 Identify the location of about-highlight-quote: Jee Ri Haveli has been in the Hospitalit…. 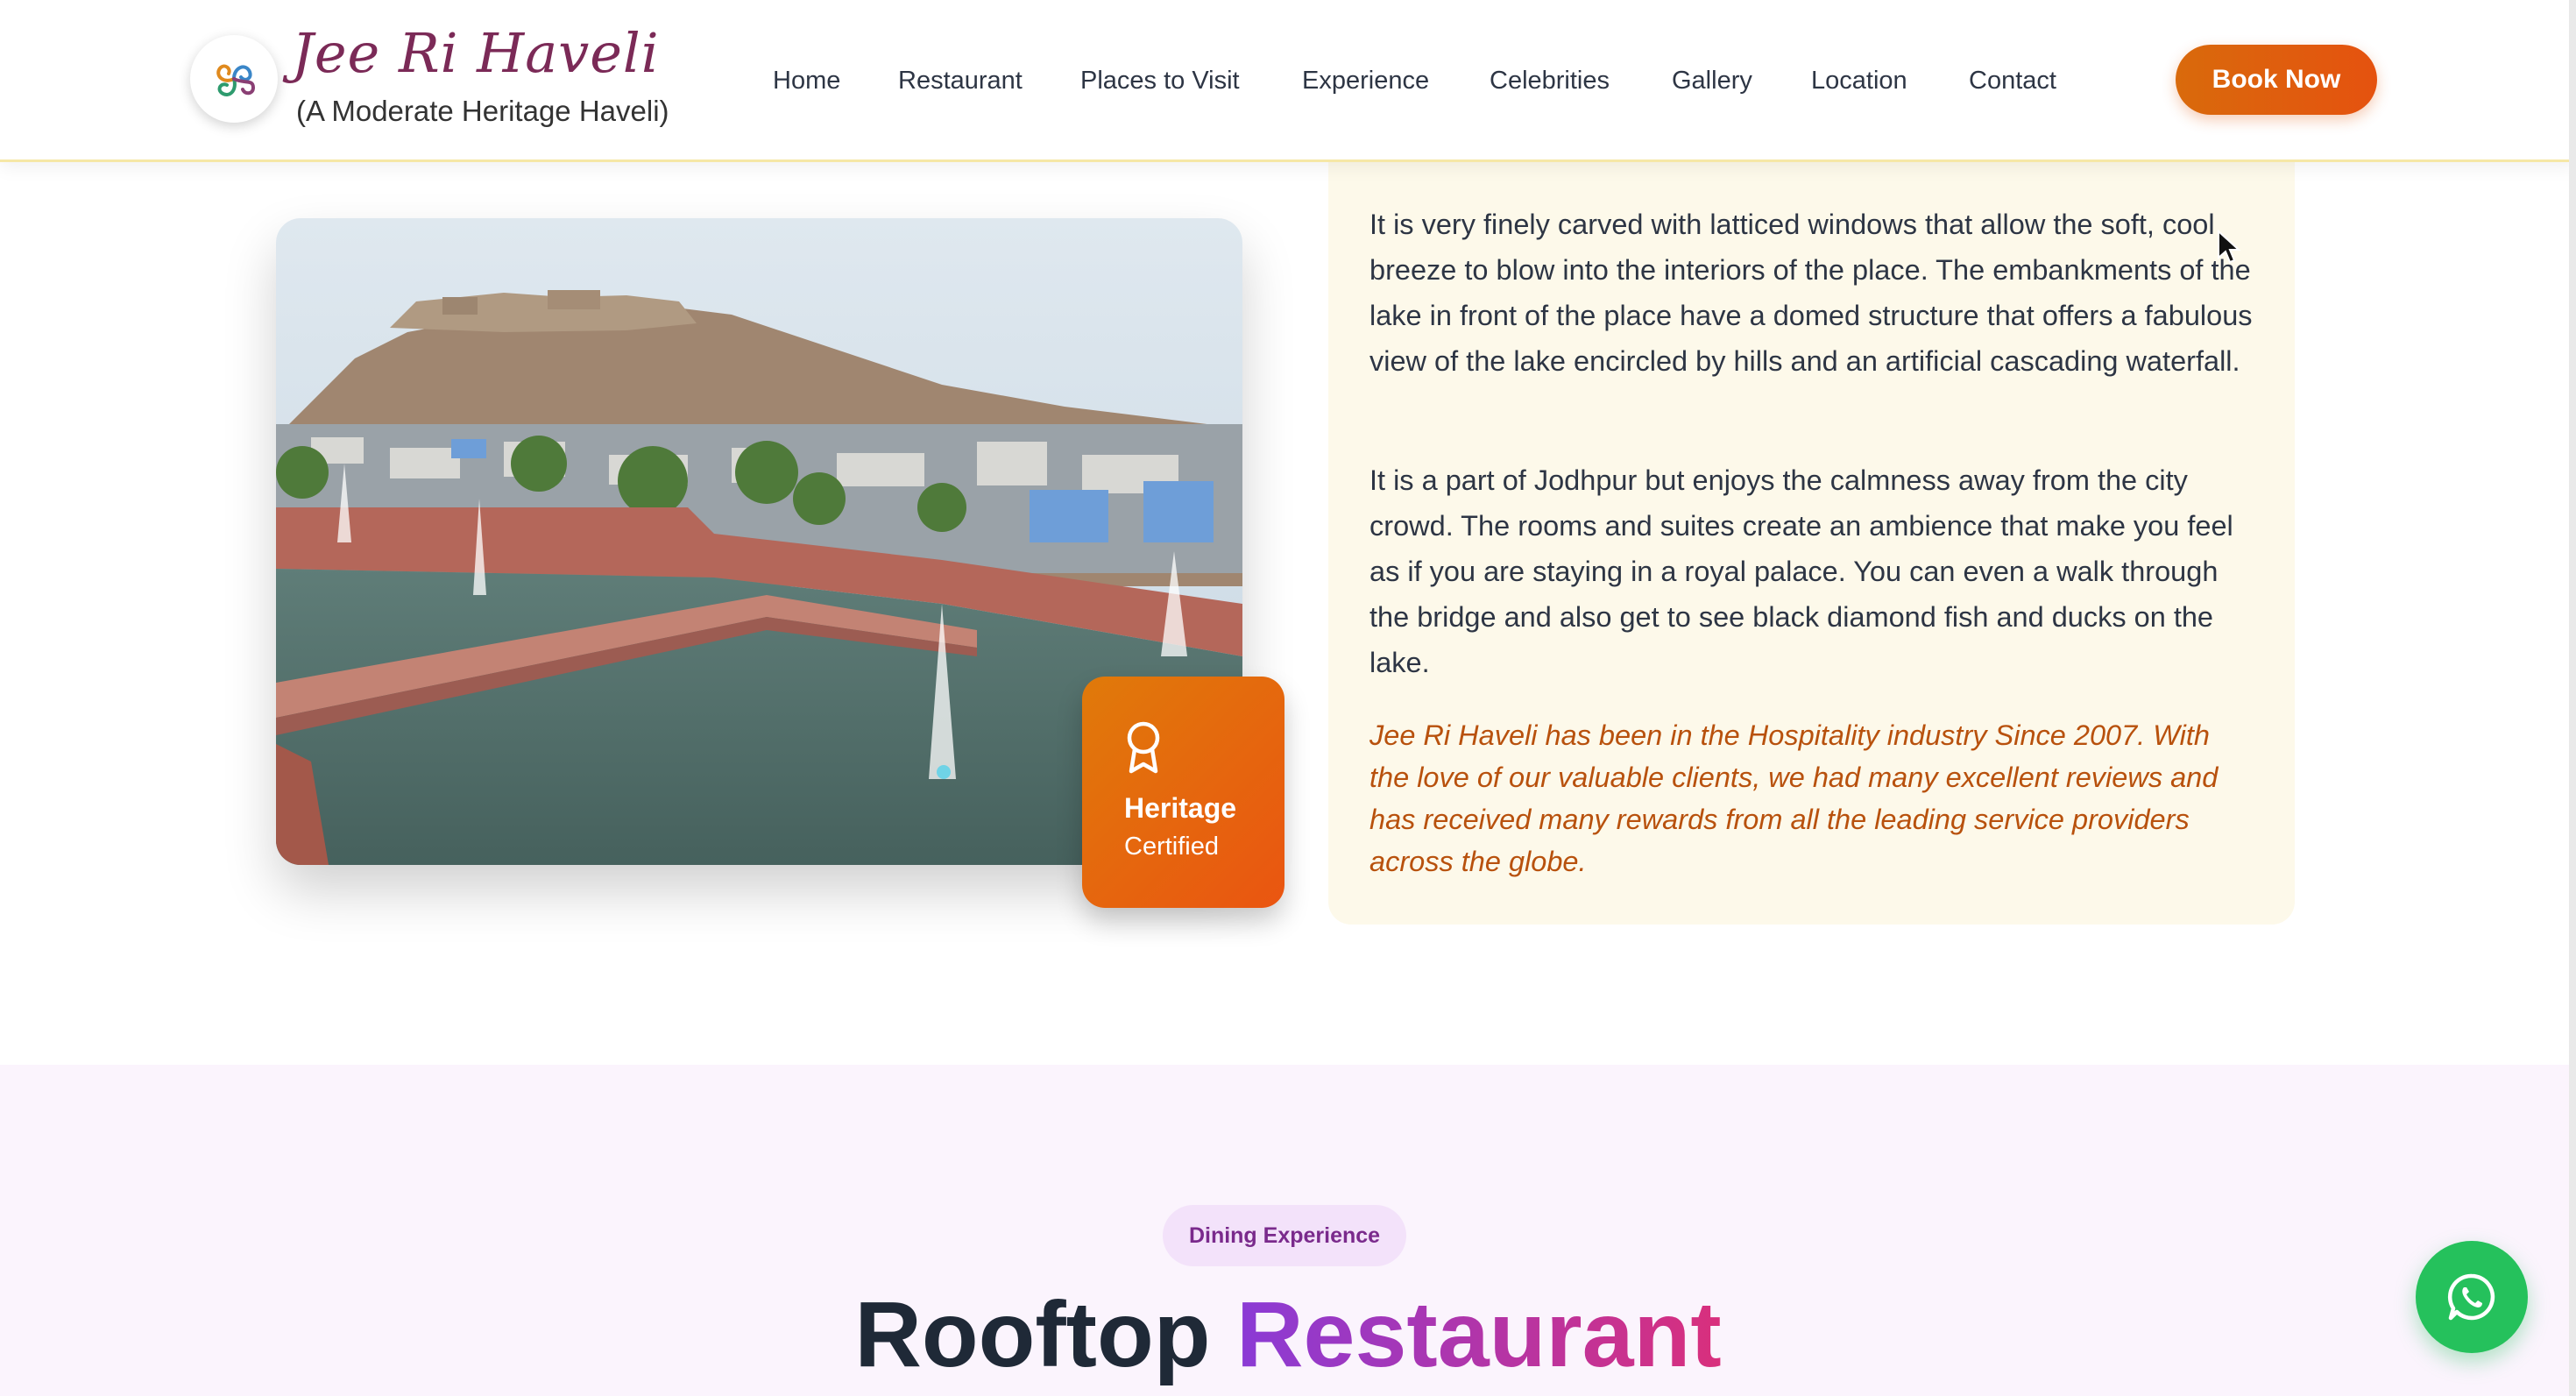
(1794, 798).